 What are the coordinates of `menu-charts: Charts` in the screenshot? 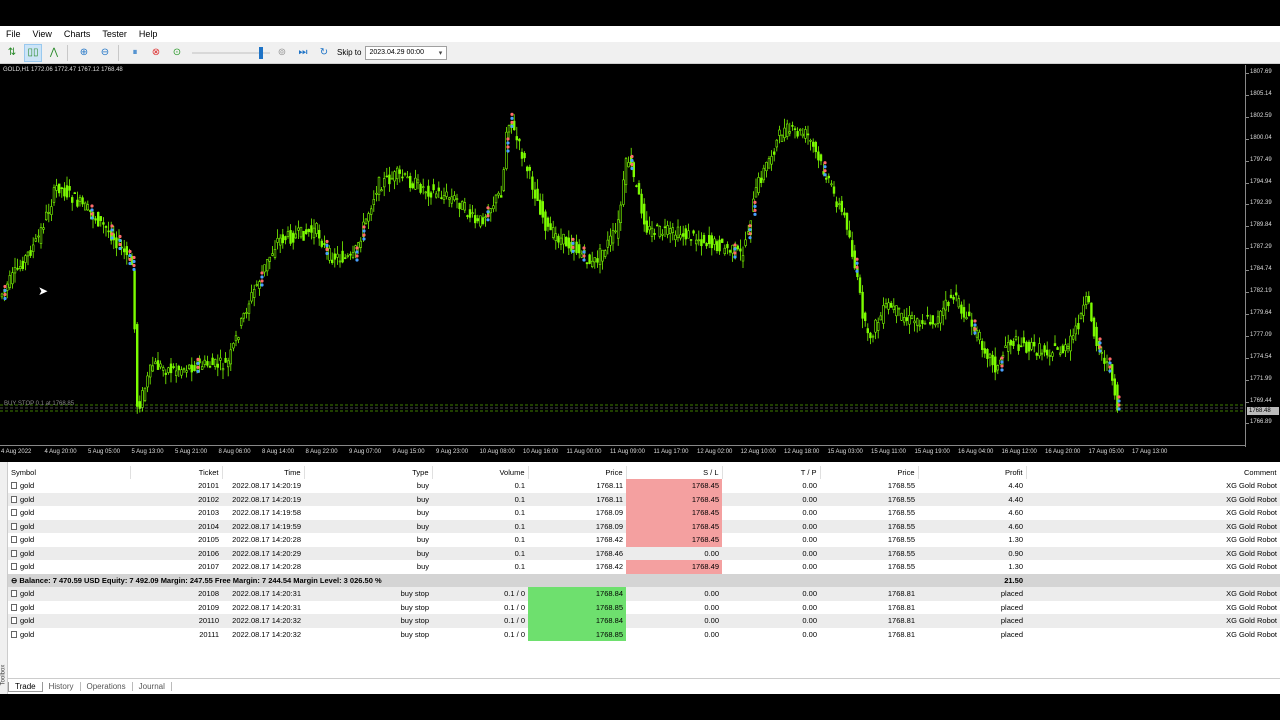 It's located at (77, 34).